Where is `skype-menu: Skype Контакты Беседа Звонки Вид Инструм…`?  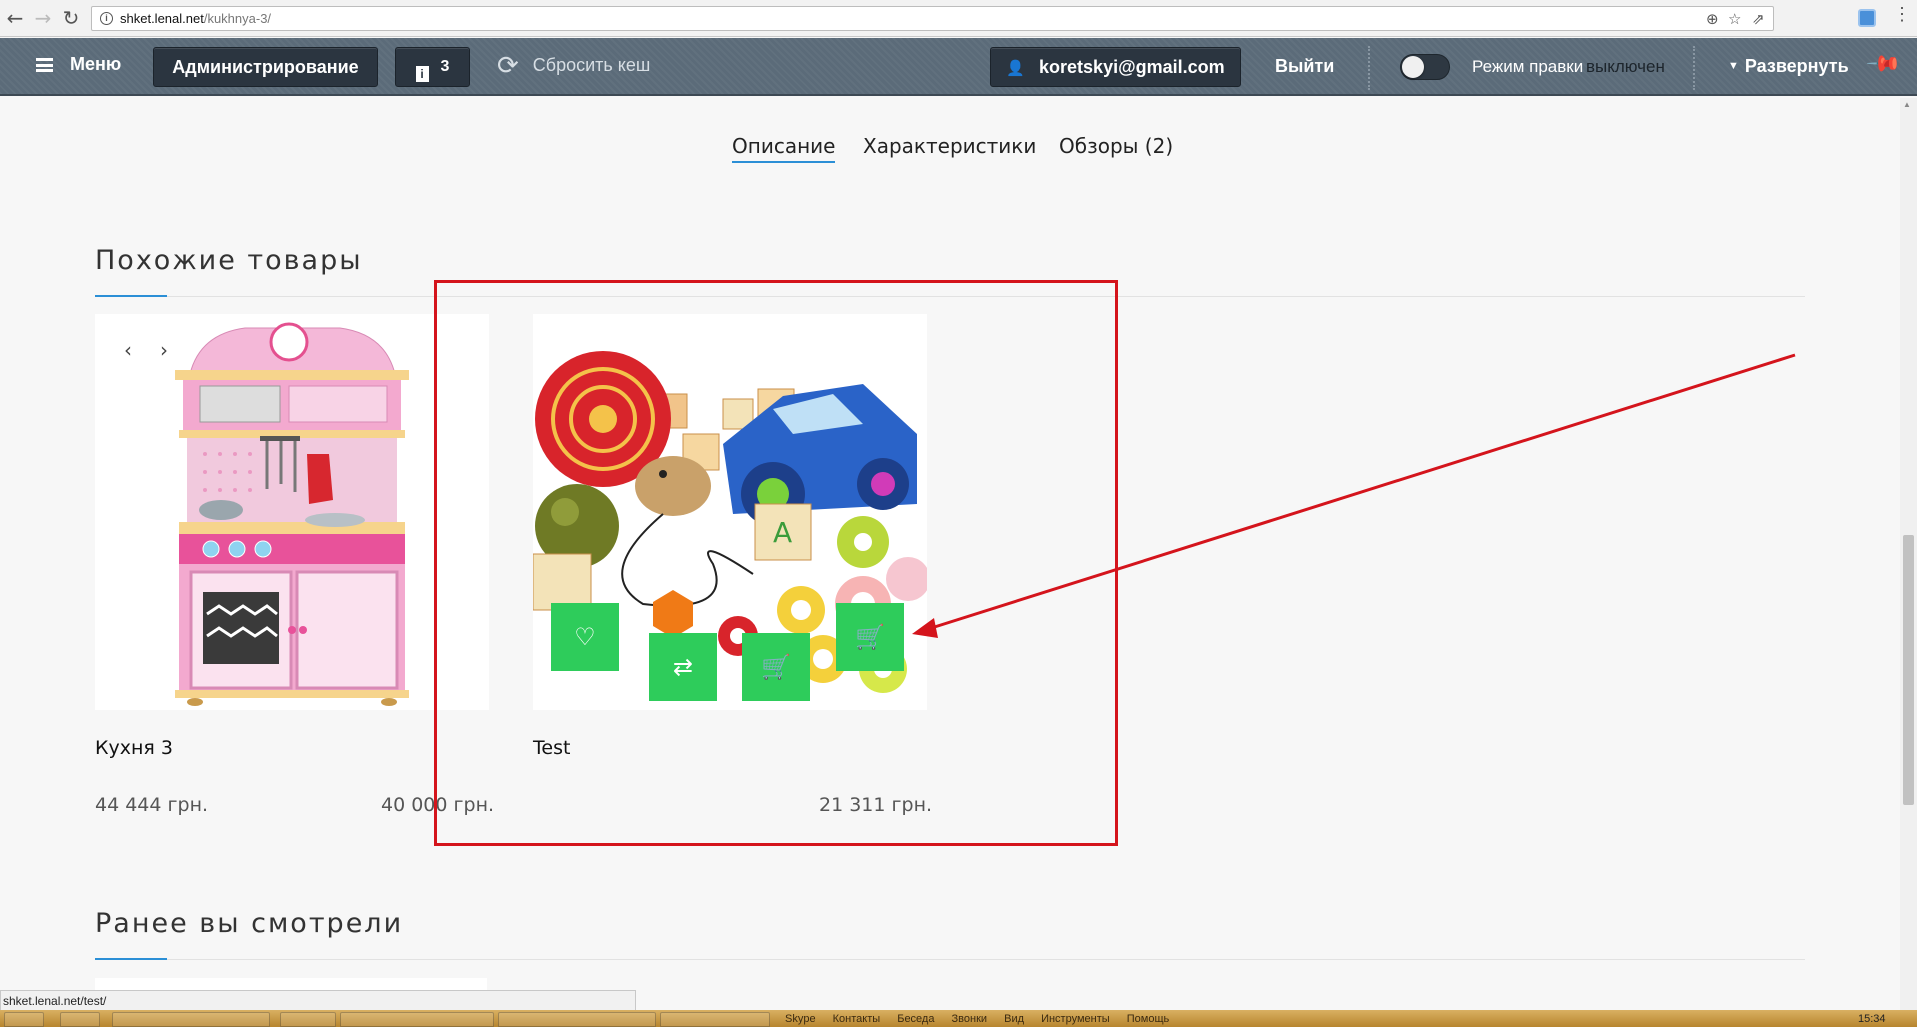 skype-menu: Skype Контакты Беседа Звонки Вид Инструм… is located at coordinates (984, 1019).